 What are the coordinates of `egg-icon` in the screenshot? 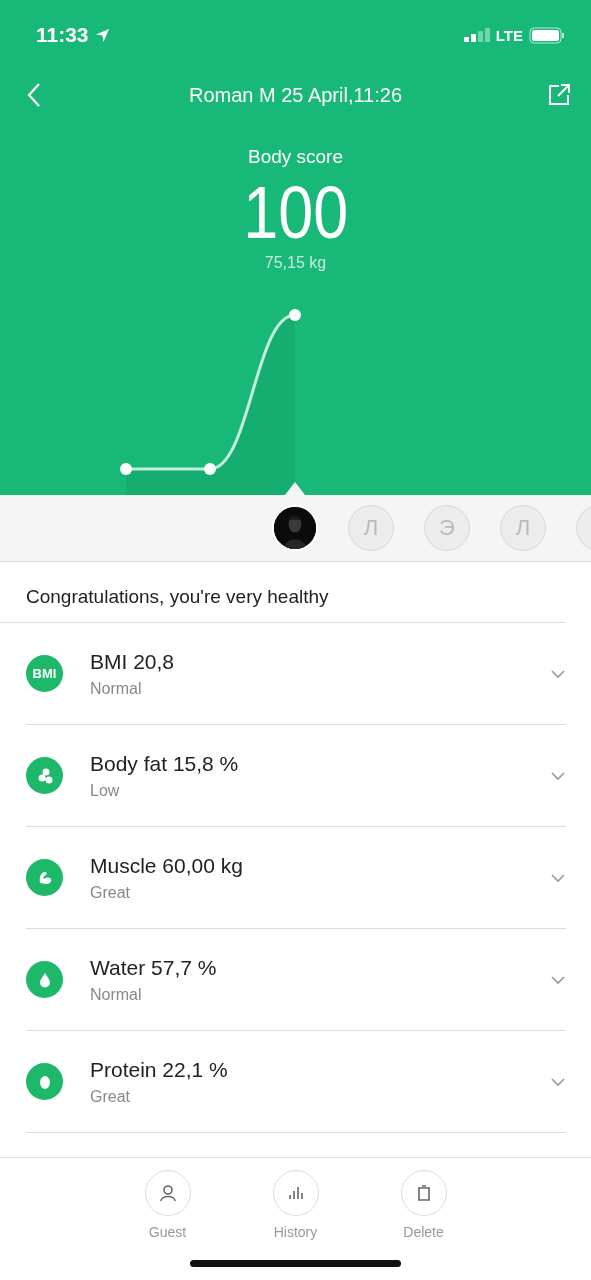 It's located at (44, 1081).